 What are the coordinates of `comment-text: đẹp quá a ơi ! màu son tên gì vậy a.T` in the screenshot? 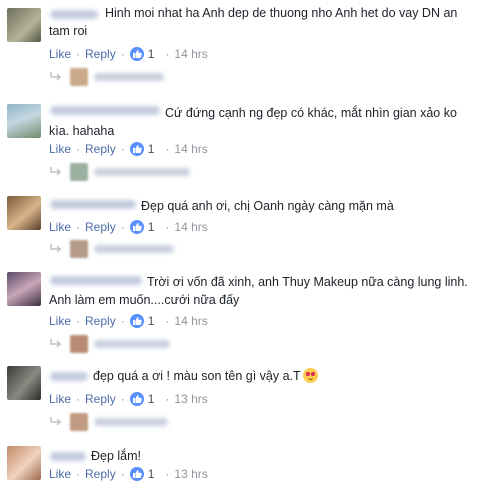 It's located at (264, 376).